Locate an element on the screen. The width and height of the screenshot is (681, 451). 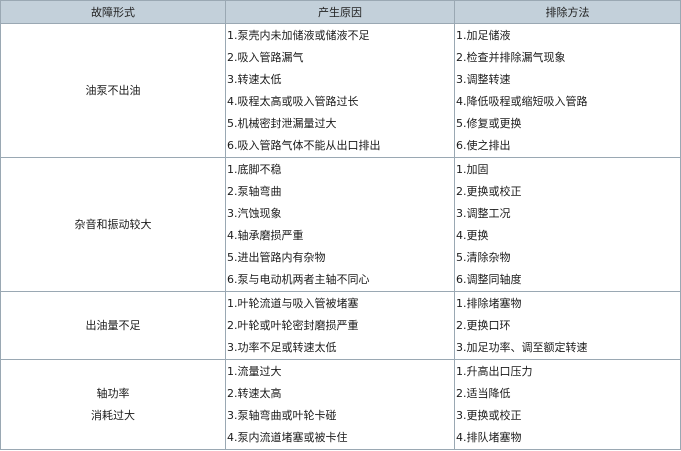
cause-item: 2.叶轮或叶轮密封磨损严重 is located at coordinates (293, 325).